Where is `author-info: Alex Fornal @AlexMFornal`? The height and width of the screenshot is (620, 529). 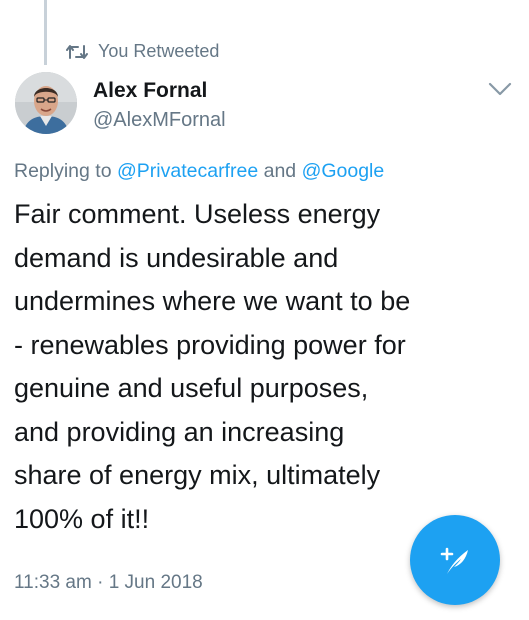
author-info: Alex Fornal @AlexMFornal is located at coordinates (159, 105).